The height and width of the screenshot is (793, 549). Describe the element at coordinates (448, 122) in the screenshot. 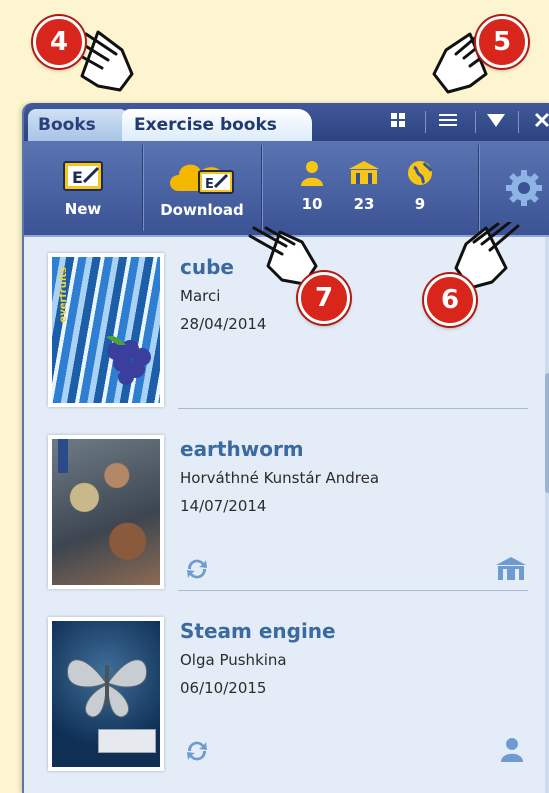

I see `list-view-icon` at that location.